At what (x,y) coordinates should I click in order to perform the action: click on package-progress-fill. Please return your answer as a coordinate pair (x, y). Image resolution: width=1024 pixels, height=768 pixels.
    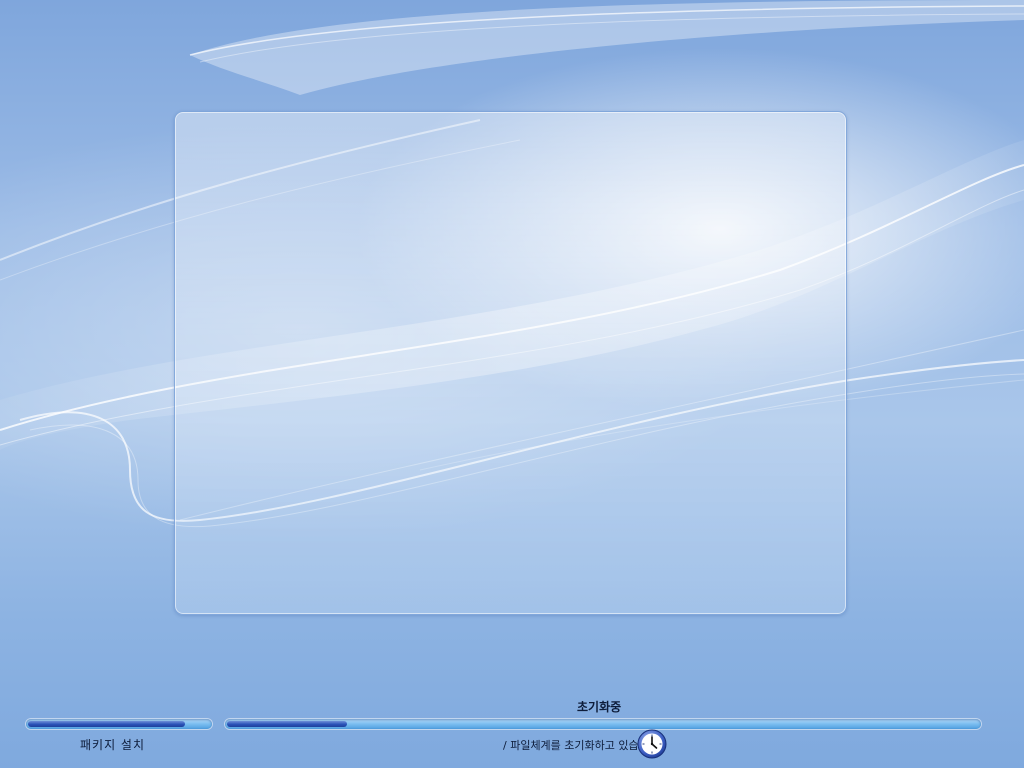
    Looking at the image, I should click on (106, 724).